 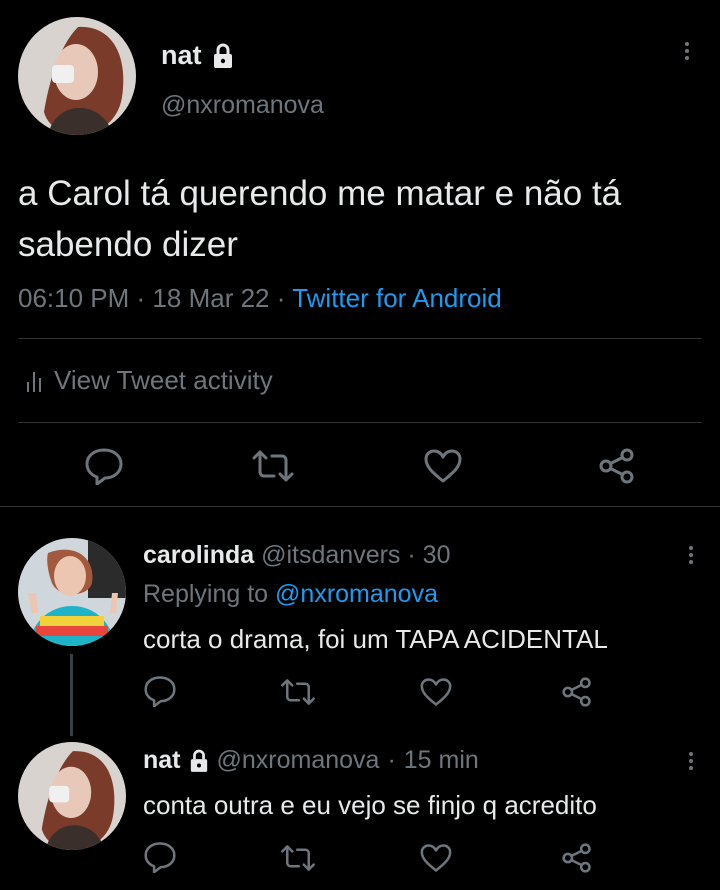 What do you see at coordinates (330, 555) in the screenshot?
I see `handle: @itsdanvers` at bounding box center [330, 555].